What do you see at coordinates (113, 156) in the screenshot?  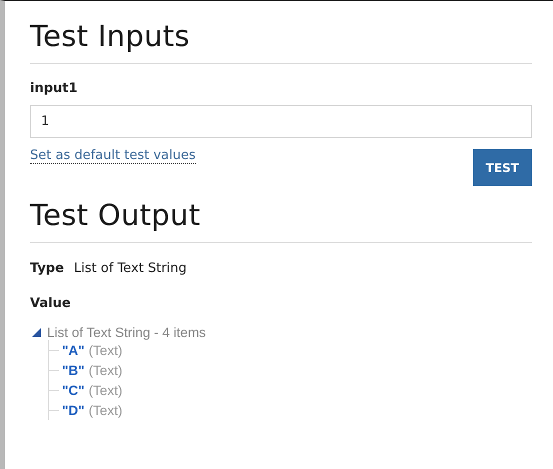 I see `default-values-link: Set as default test values` at bounding box center [113, 156].